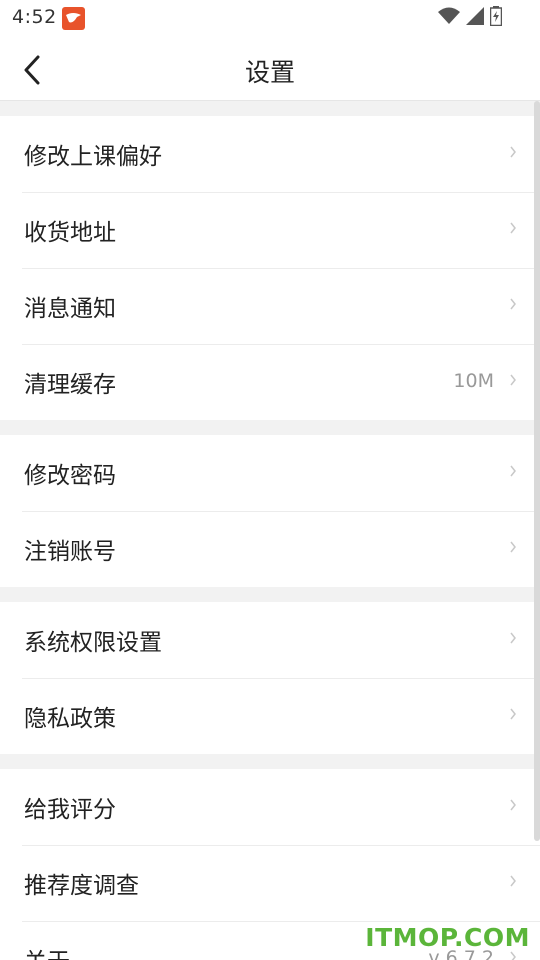 This screenshot has width=540, height=960. What do you see at coordinates (269, 72) in the screenshot?
I see `page-title: 设置` at bounding box center [269, 72].